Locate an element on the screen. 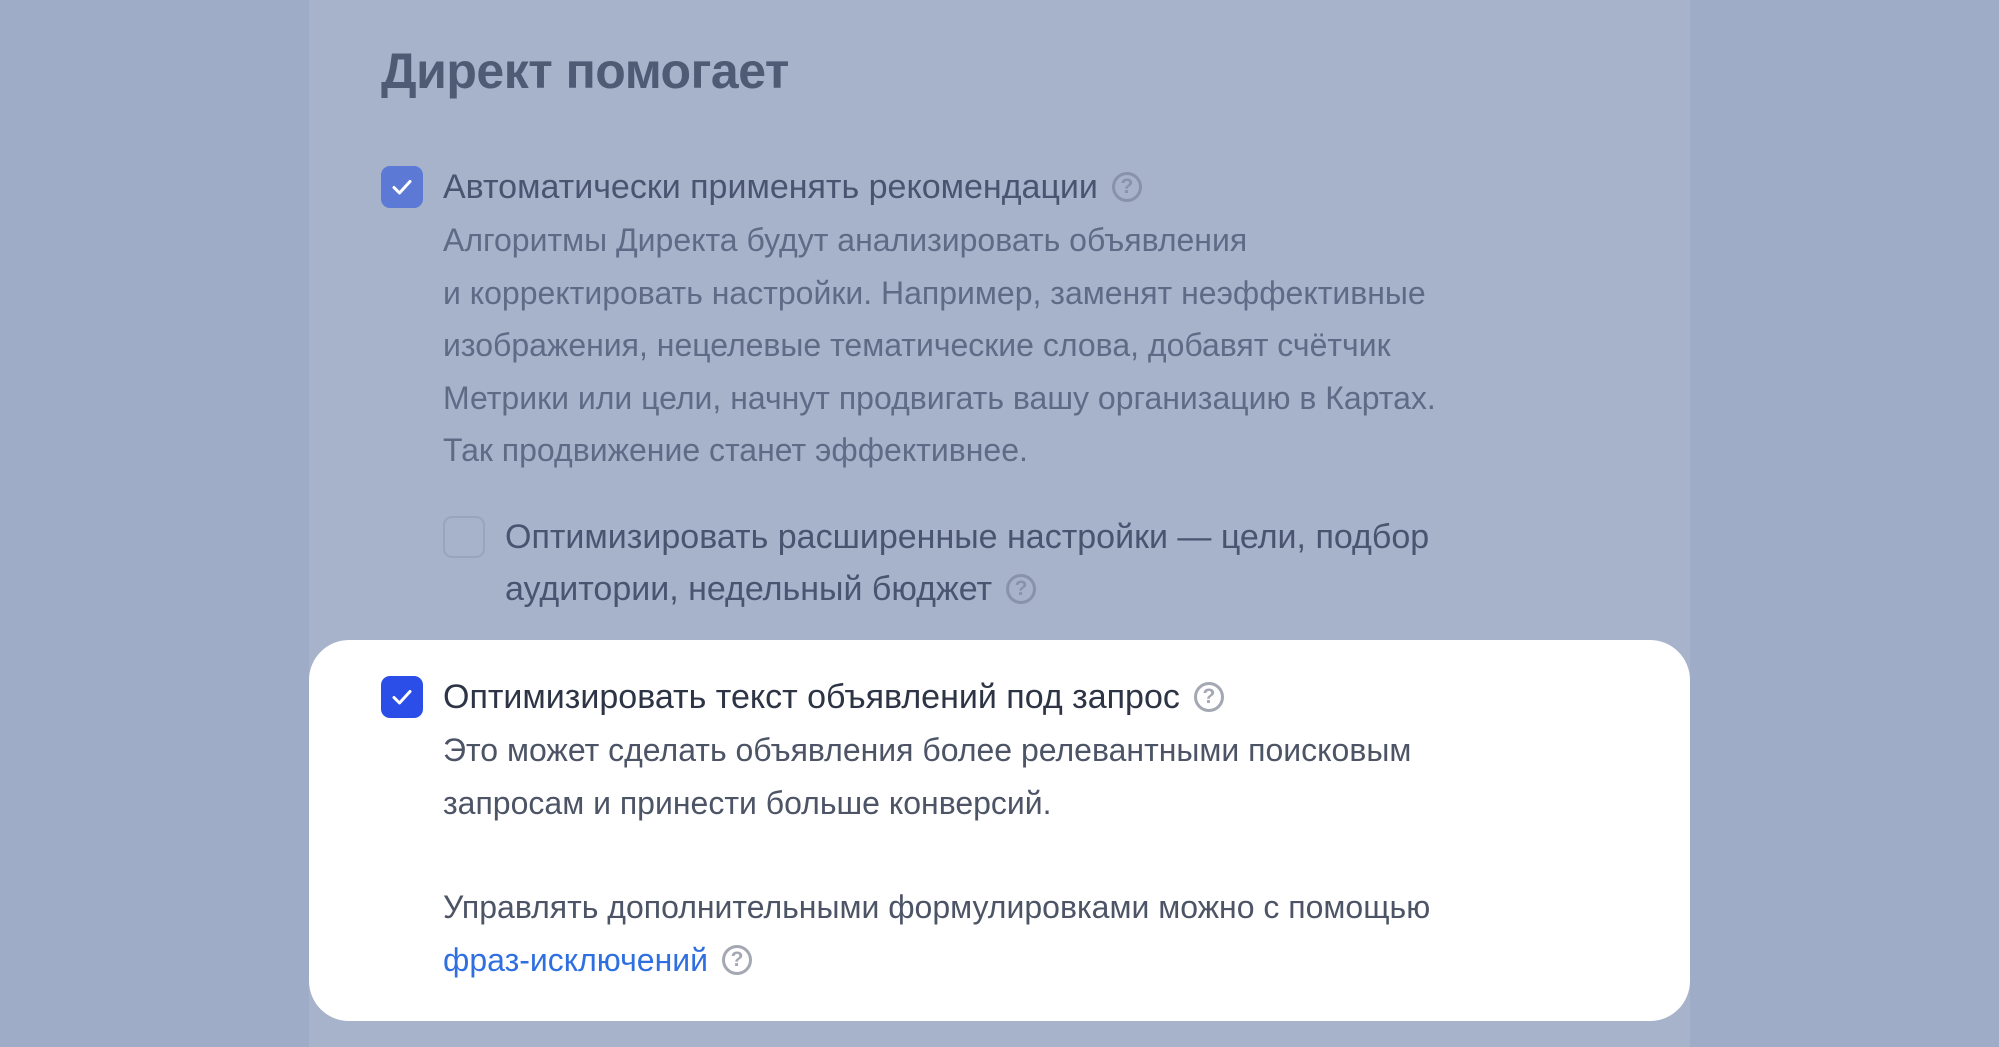 This screenshot has height=1047, width=1999. auto-recommend-checkbox is located at coordinates (402, 187).